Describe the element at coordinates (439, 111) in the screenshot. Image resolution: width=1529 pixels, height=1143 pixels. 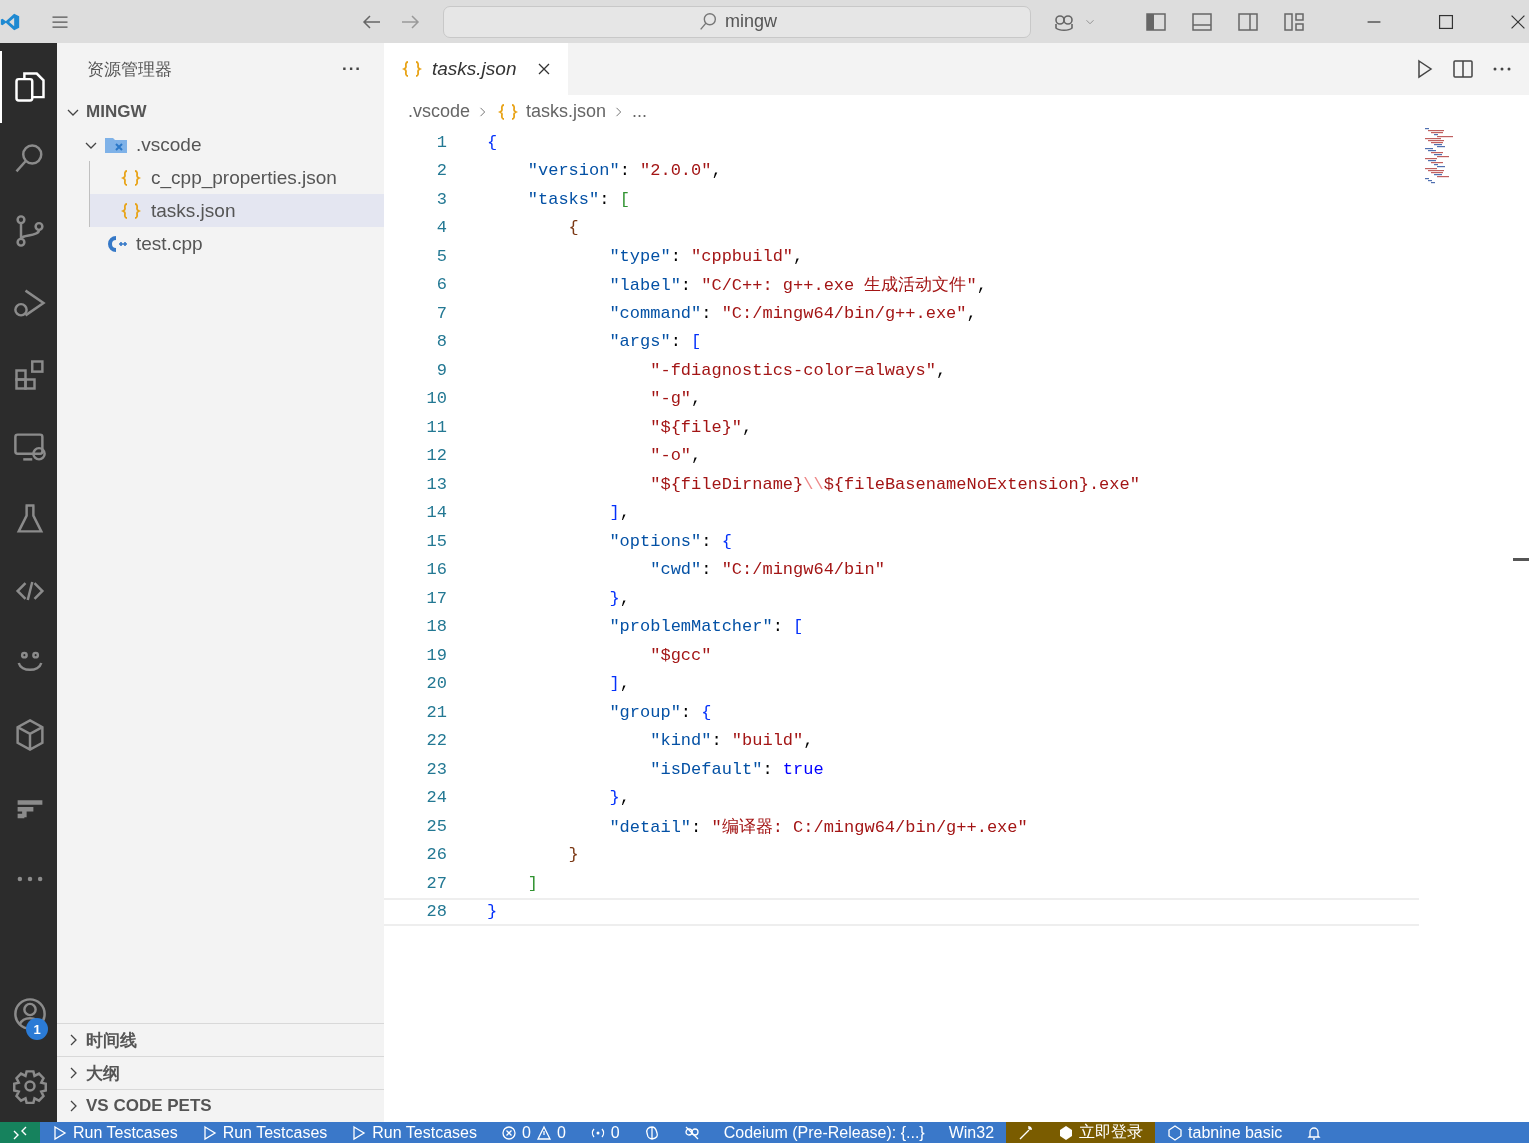
I see `breadcrumb-item: .vscode` at that location.